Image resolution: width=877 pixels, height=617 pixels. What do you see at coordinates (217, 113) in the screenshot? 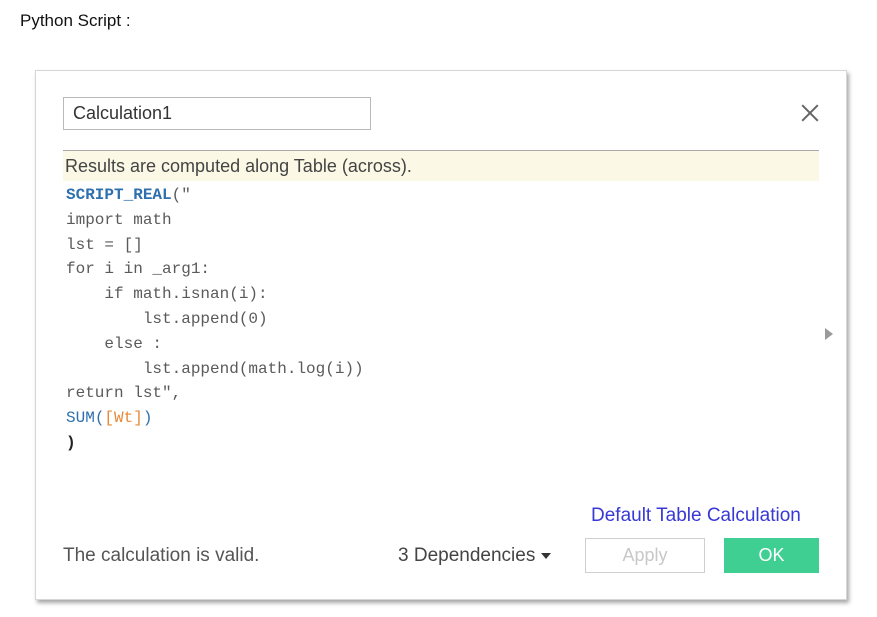
I see `calculation-name-input` at bounding box center [217, 113].